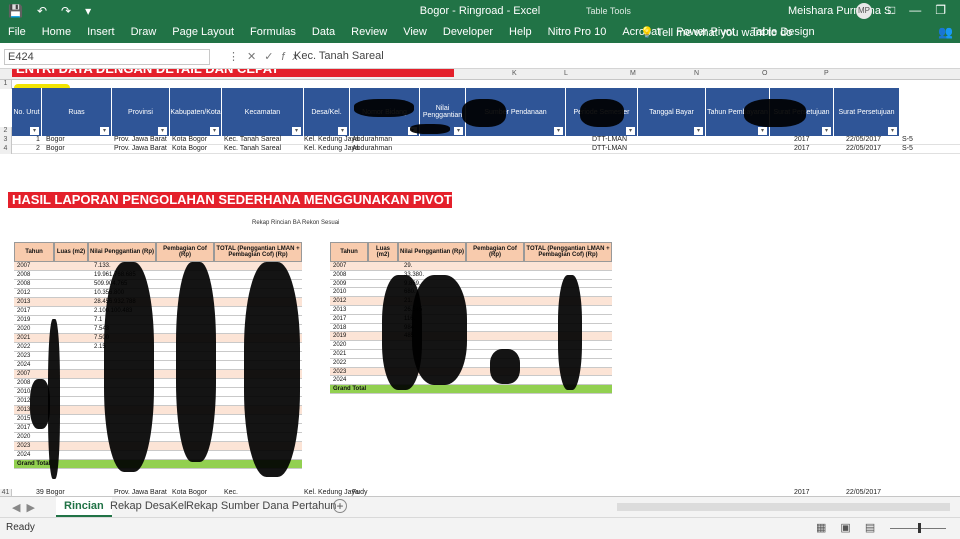  Describe the element at coordinates (783, 507) in the screenshot. I see `horizontal-scrollbar` at that location.